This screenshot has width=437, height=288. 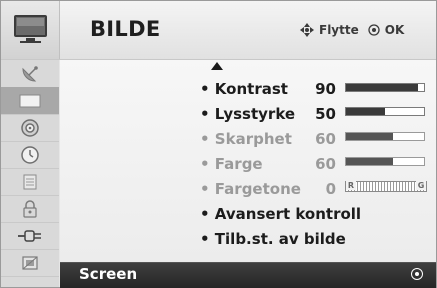 I want to click on tv-icon, so click(x=30, y=29).